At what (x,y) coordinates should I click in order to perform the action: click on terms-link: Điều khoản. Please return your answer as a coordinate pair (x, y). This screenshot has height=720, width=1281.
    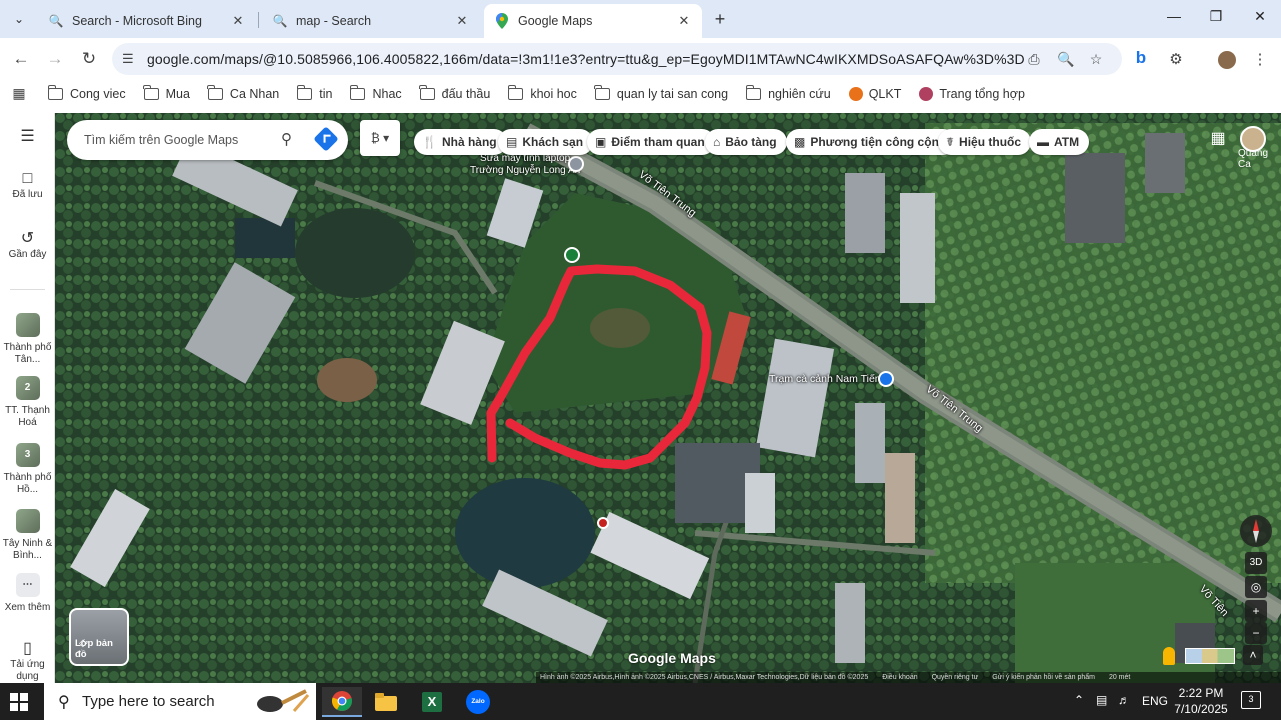
    Looking at the image, I should click on (899, 677).